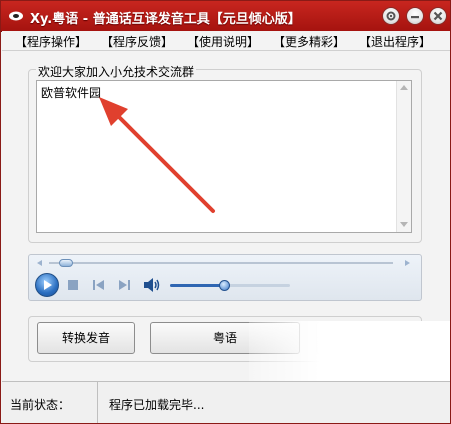 The image size is (451, 424). Describe the element at coordinates (97, 402) in the screenshot. I see `status-divider` at that location.